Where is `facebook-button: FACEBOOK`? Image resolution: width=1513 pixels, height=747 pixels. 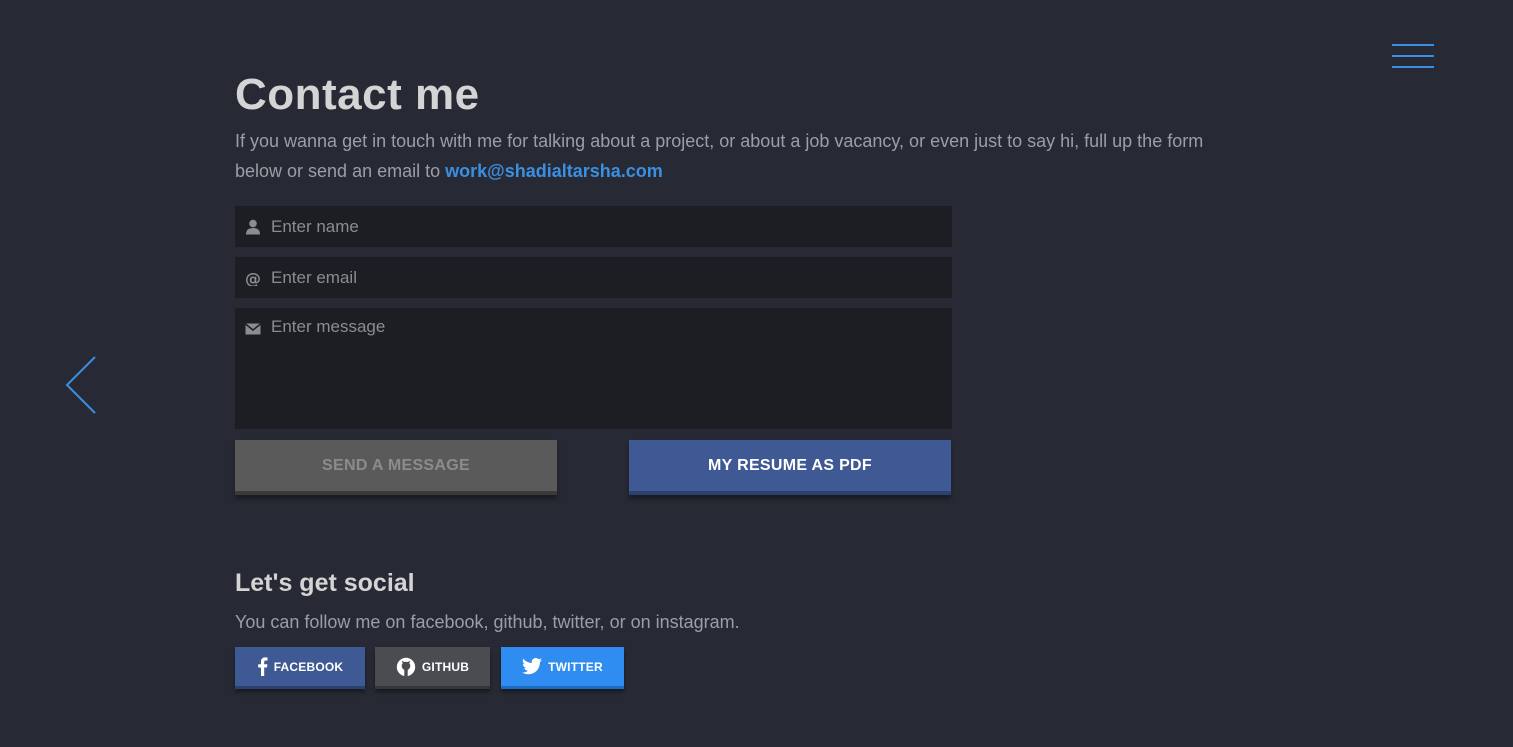
facebook-button: FACEBOOK is located at coordinates (300, 668).